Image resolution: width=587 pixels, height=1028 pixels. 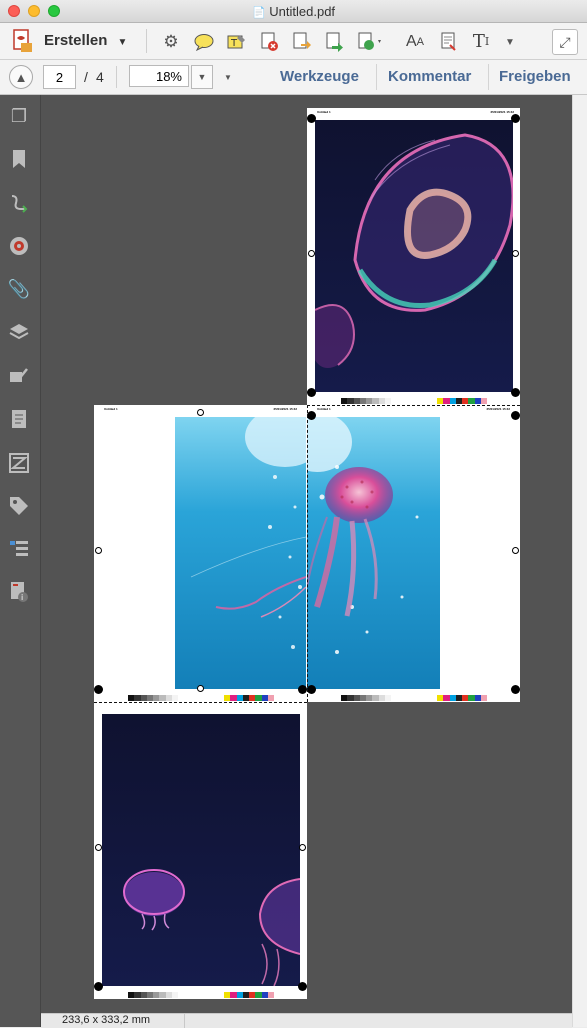 What do you see at coordinates (122, 42) in the screenshot?
I see `chevron-down-icon: ▼` at bounding box center [122, 42].